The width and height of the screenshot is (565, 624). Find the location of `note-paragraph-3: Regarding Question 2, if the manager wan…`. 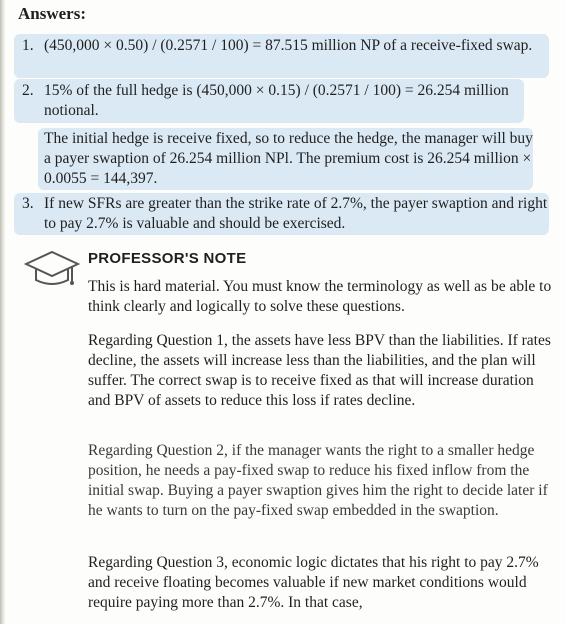

note-paragraph-3: Regarding Question 2, if the manager wan… is located at coordinates (318, 480).